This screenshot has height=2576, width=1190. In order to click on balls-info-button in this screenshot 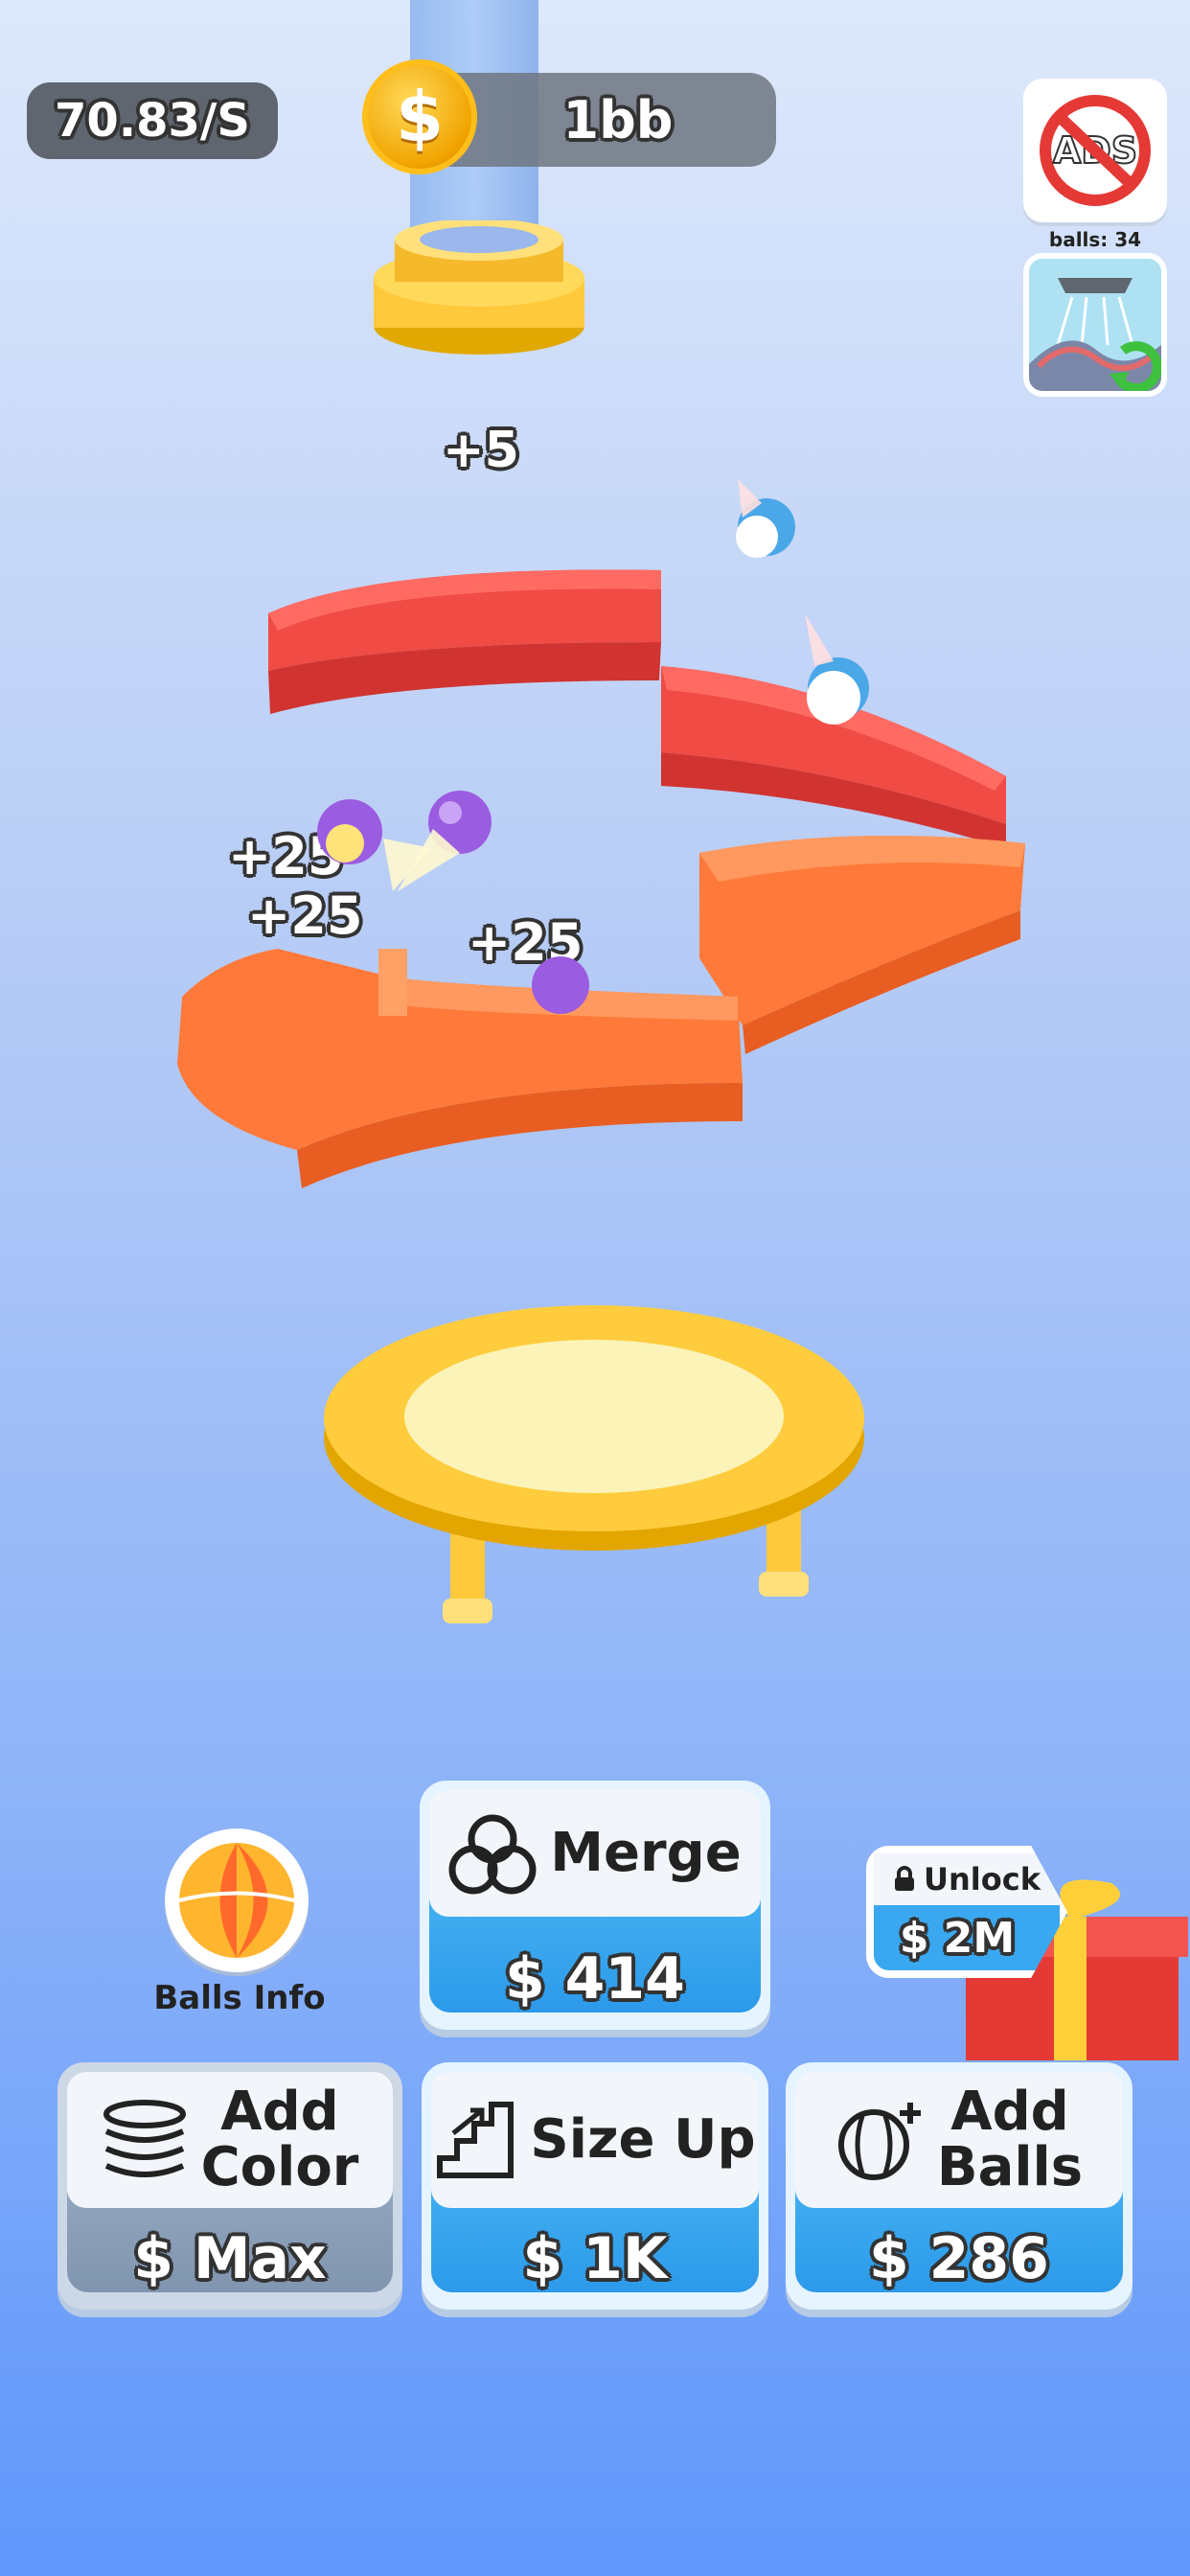, I will do `click(237, 1900)`.